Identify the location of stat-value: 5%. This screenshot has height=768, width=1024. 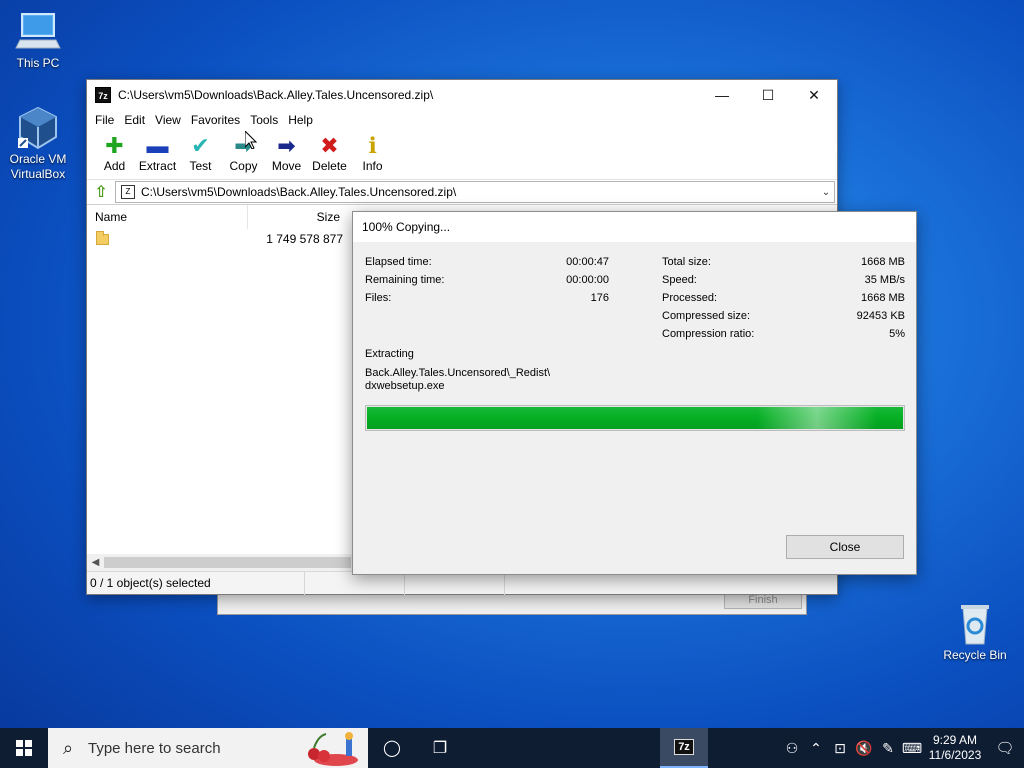
(897, 334).